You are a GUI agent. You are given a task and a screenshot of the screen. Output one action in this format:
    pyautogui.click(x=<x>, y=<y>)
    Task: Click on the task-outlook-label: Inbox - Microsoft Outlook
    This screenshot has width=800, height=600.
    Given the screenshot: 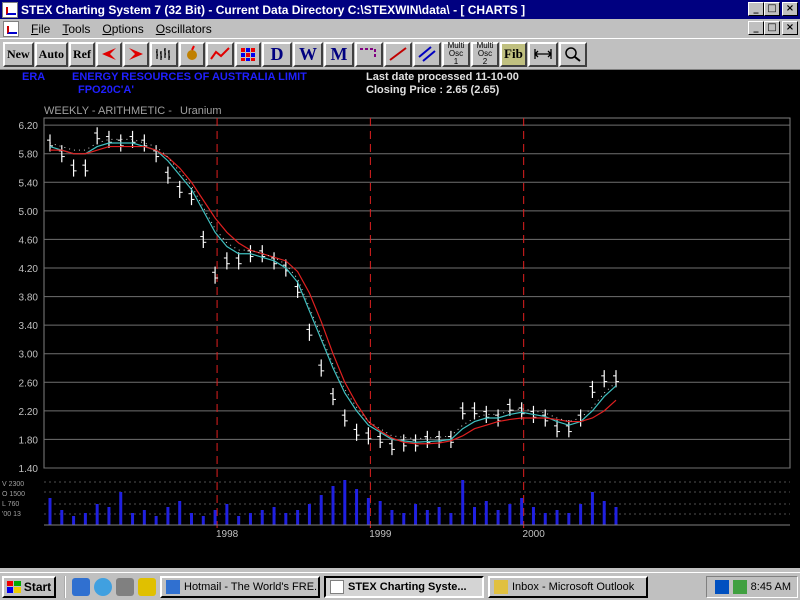 What is the action you would take?
    pyautogui.click(x=573, y=586)
    